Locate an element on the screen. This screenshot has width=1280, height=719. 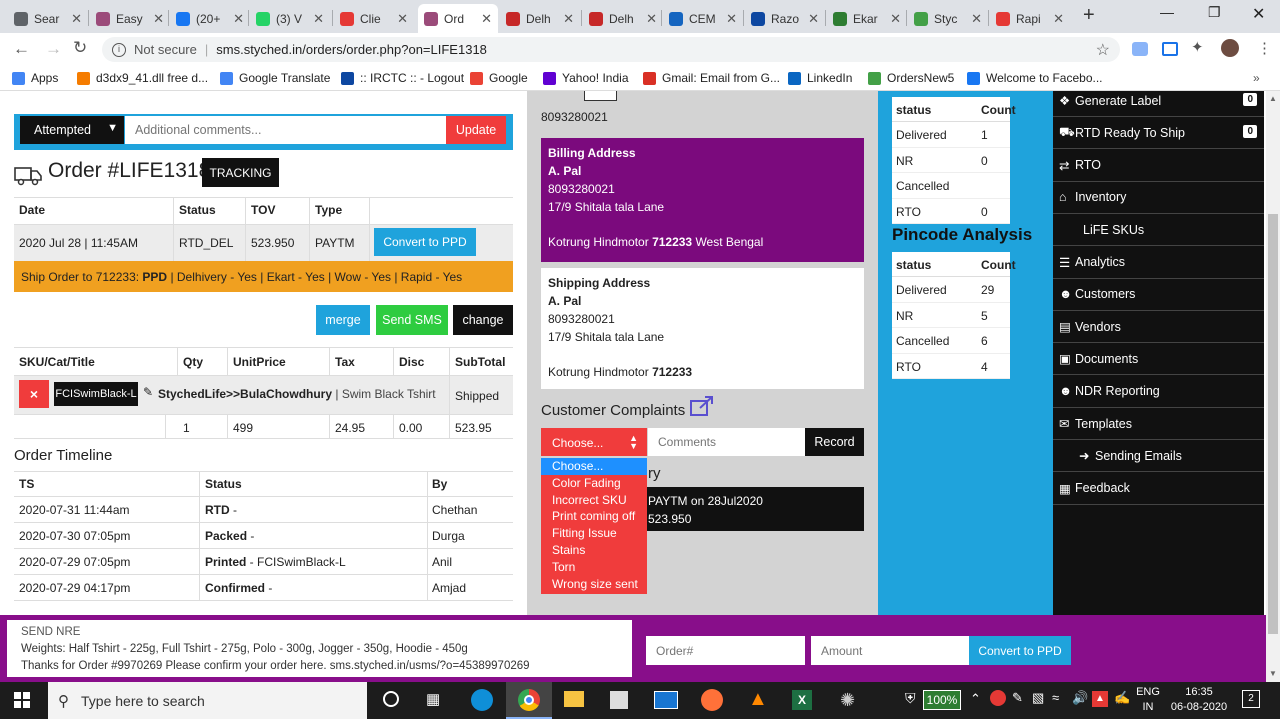
bookmark-item: LinkedIn is located at coordinates (820, 78).